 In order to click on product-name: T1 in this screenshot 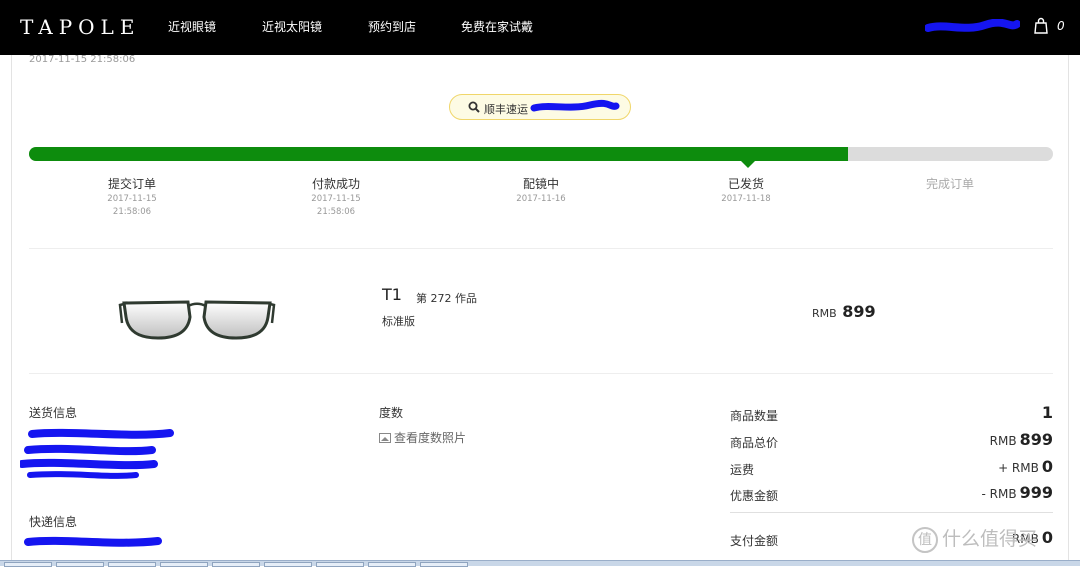, I will do `click(392, 294)`.